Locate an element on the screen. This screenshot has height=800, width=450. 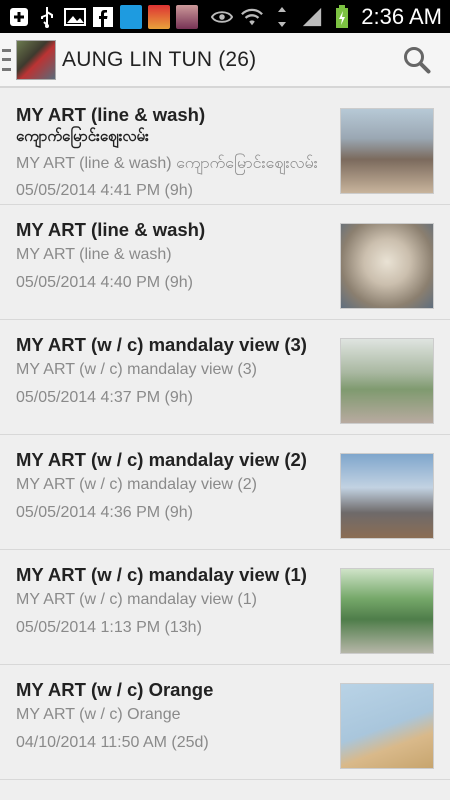
system-icons: 2:36 AM is located at coordinates (326, 17).